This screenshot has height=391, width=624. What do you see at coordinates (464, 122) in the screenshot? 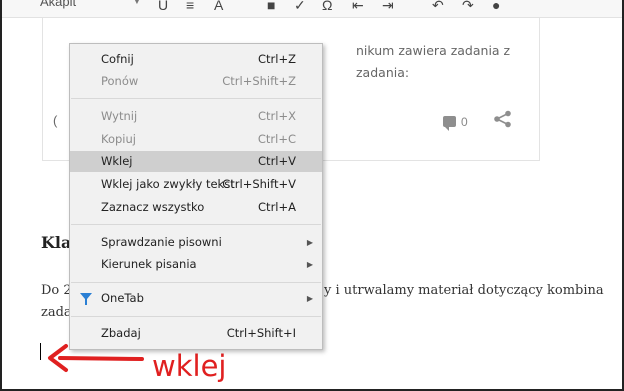
I see `comment-count: 0` at bounding box center [464, 122].